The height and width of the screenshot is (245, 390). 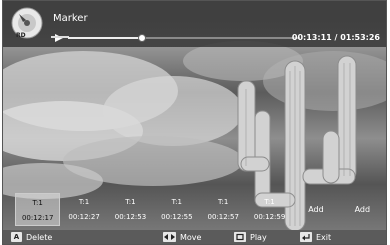 What do you see at coordinates (105, 38) in the screenshot?
I see `progress-fill` at bounding box center [105, 38].